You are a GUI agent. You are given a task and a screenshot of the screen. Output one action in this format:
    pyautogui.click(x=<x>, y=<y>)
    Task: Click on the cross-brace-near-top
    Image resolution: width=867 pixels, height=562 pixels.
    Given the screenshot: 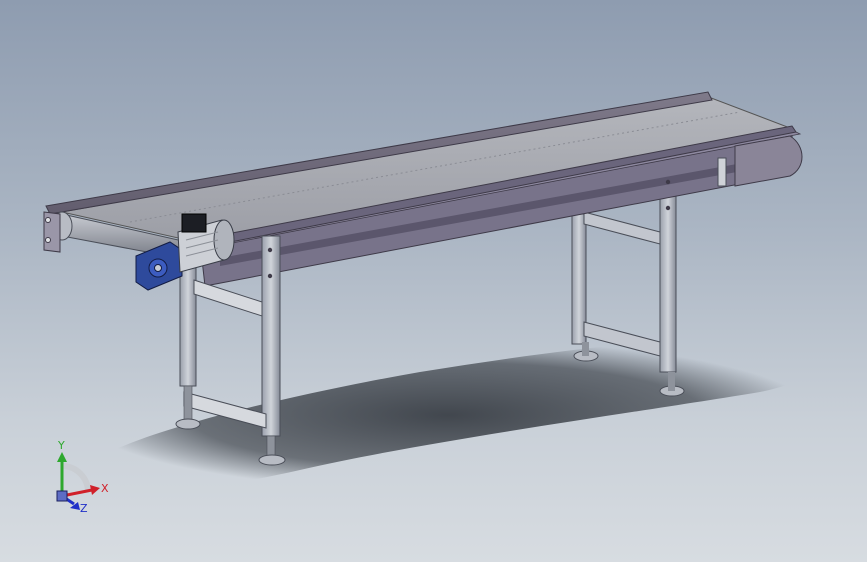 What is the action you would take?
    pyautogui.click(x=228, y=298)
    